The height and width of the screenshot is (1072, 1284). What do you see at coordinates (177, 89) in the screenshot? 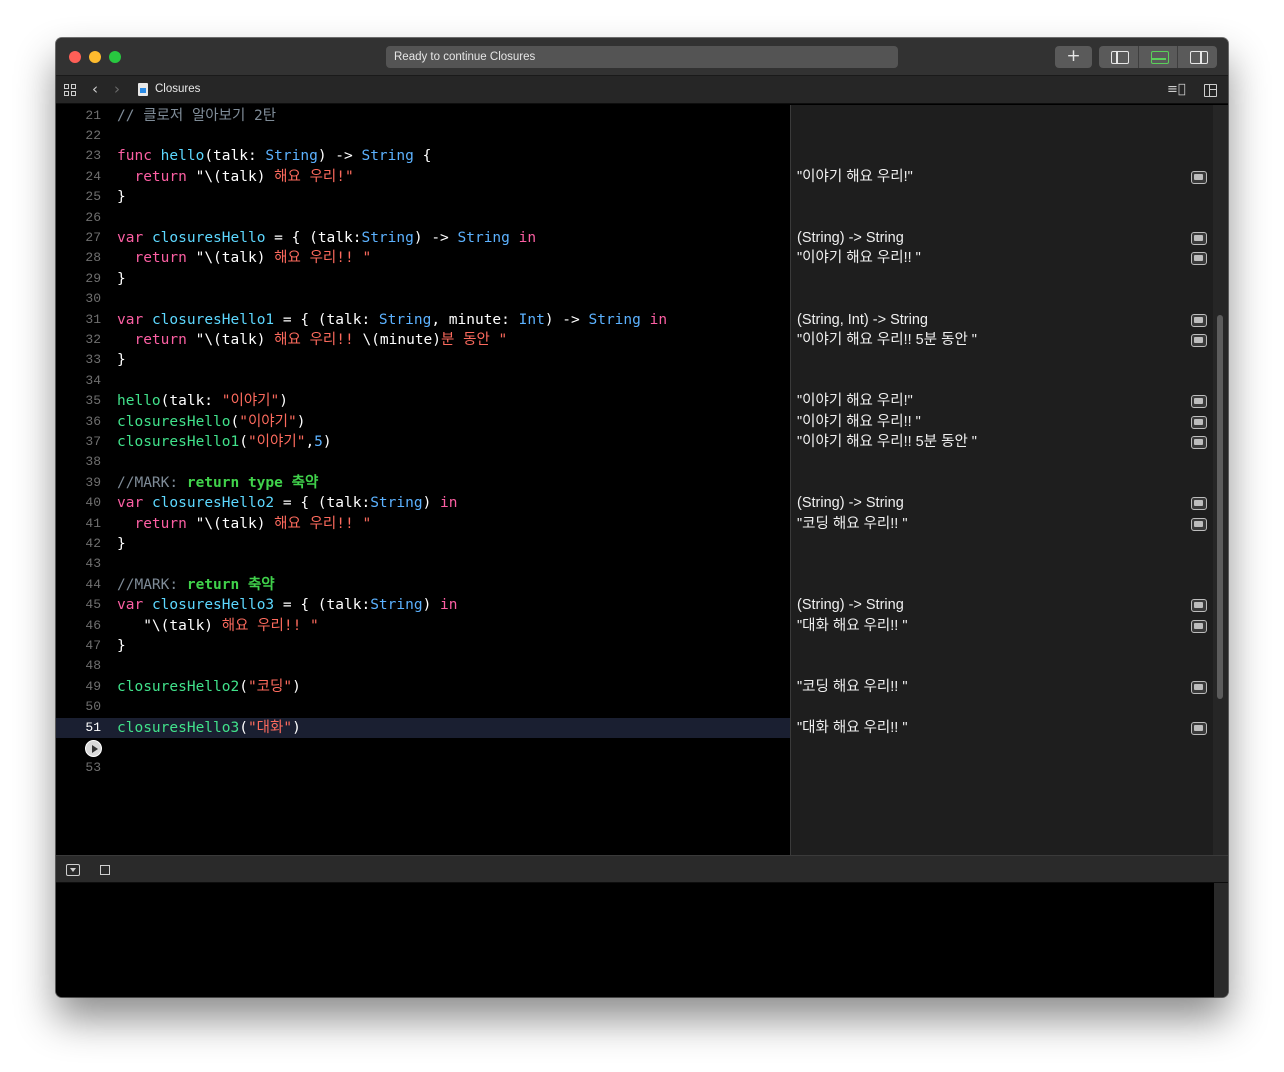
I see `breadcrumb-file-name: Closures` at bounding box center [177, 89].